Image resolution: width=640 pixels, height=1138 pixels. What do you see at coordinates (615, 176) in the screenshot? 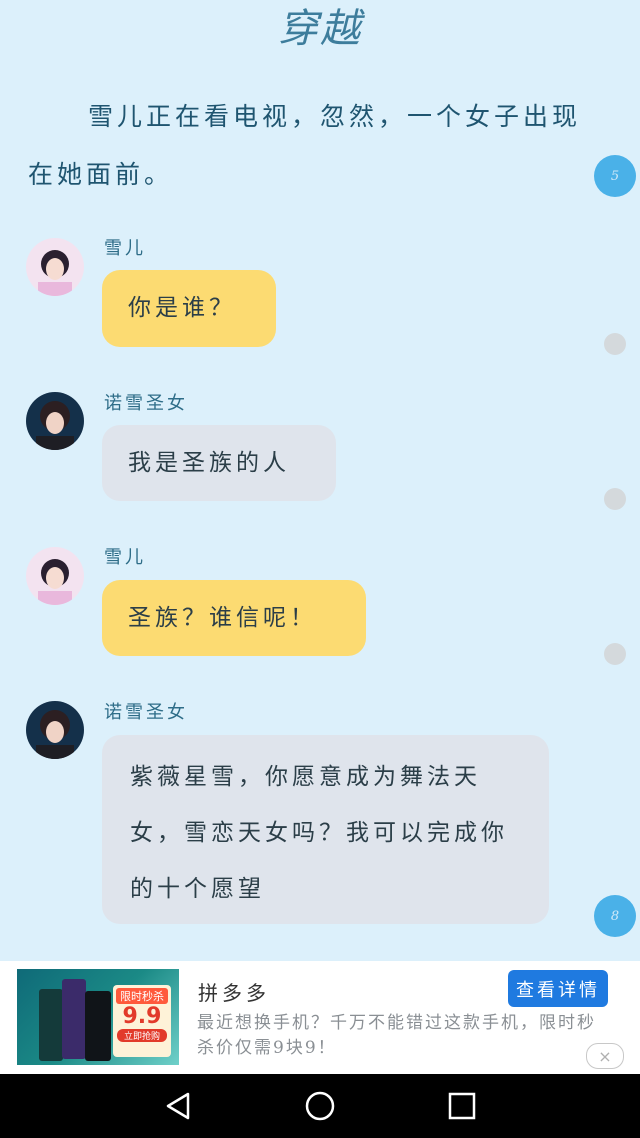
I see `comment-count-badge: 5` at bounding box center [615, 176].